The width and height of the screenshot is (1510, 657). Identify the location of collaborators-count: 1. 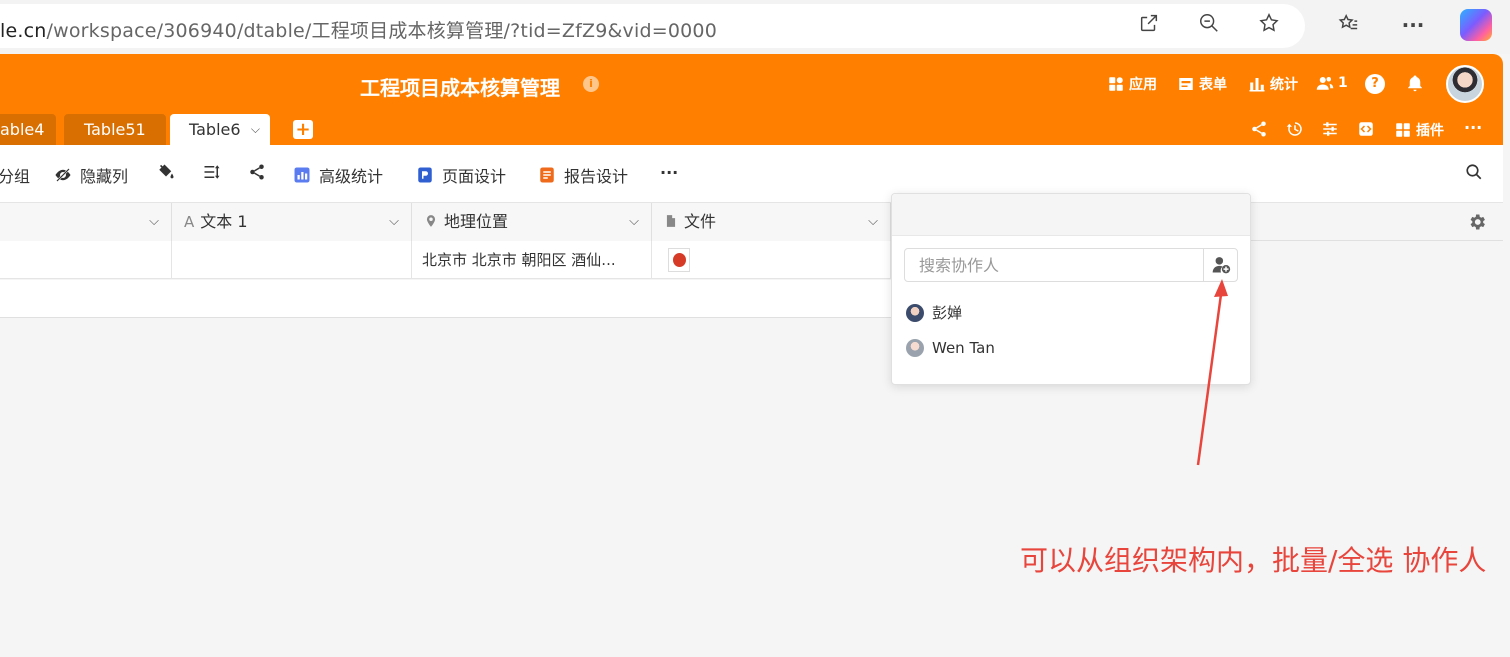
(1343, 83).